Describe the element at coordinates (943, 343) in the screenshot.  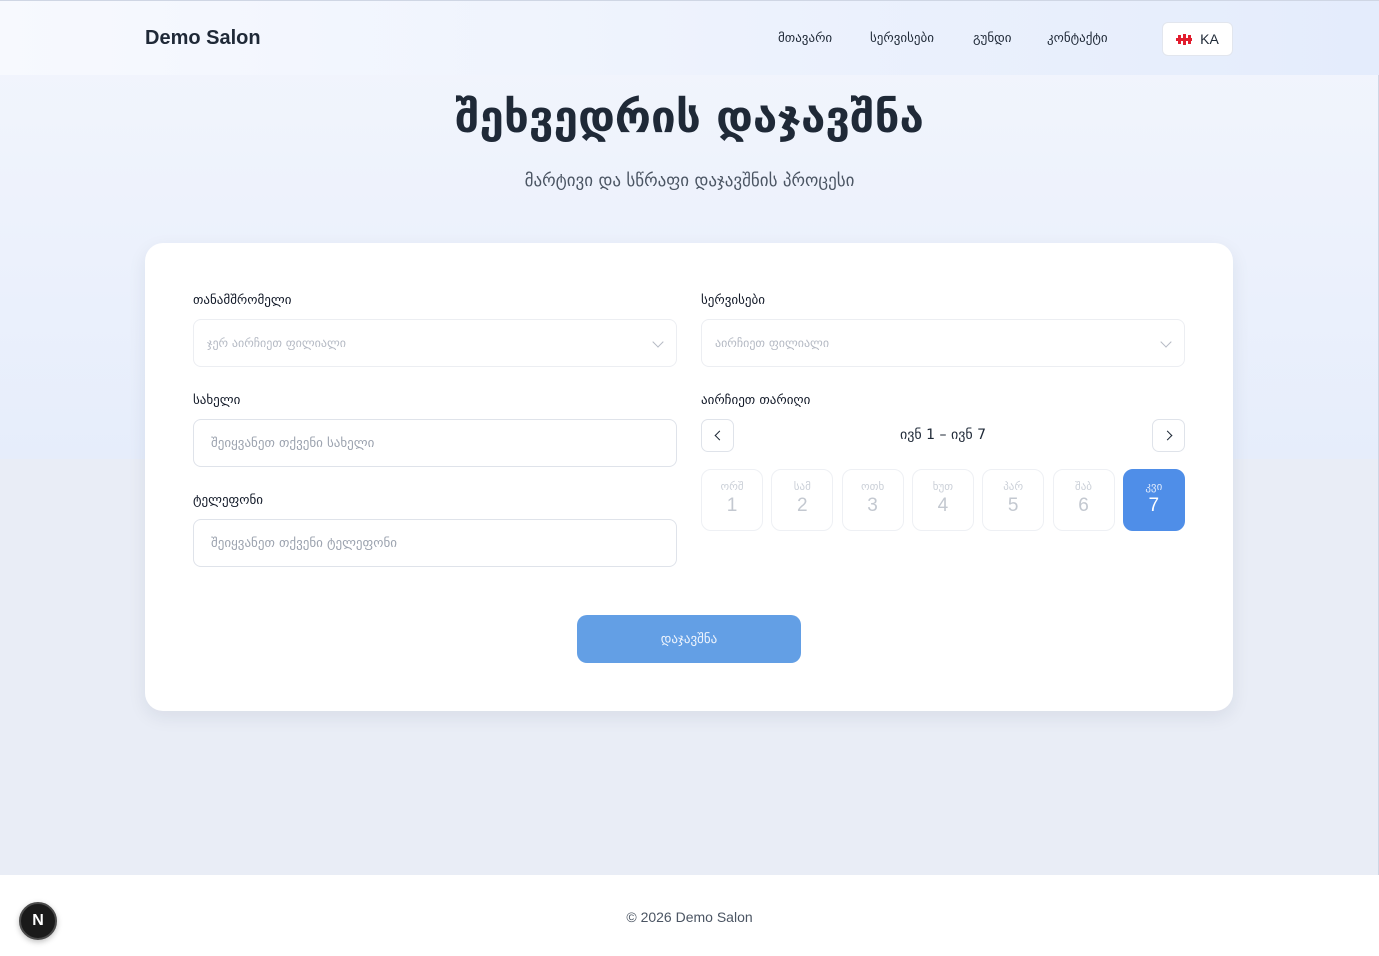
I see `service-select: აირჩიეთ ფილიალი` at that location.